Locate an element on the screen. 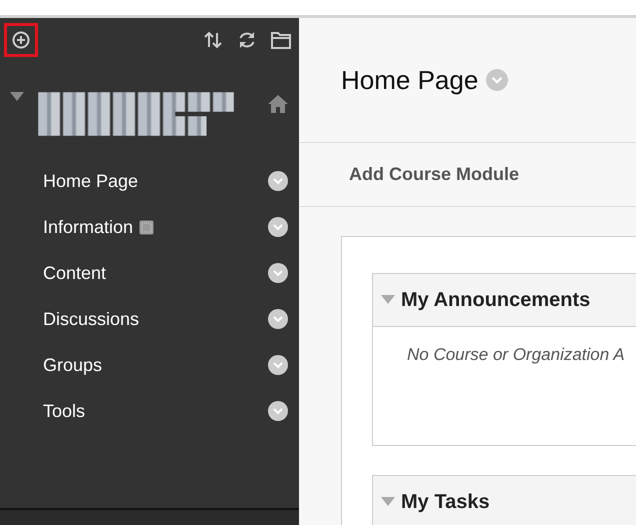 The height and width of the screenshot is (525, 636). add-button is located at coordinates (21, 40).